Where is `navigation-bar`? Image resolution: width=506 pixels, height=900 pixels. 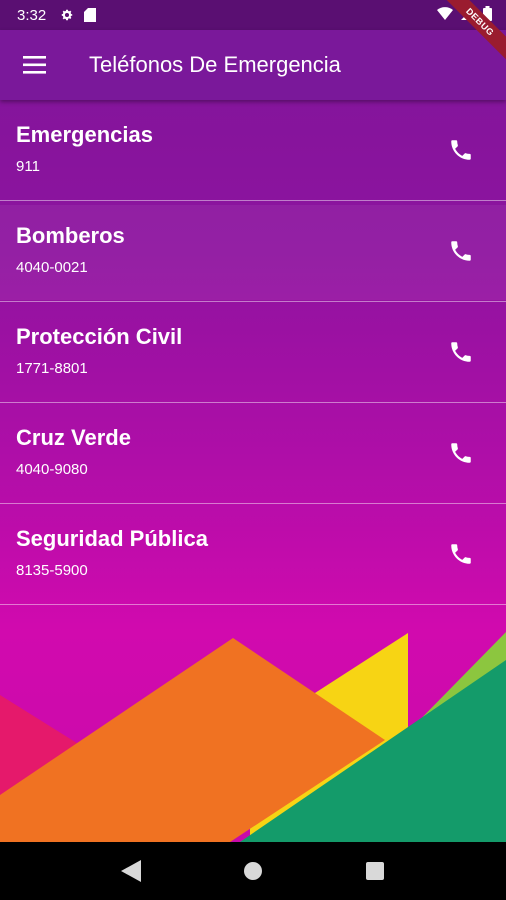
navigation-bar is located at coordinates (253, 871).